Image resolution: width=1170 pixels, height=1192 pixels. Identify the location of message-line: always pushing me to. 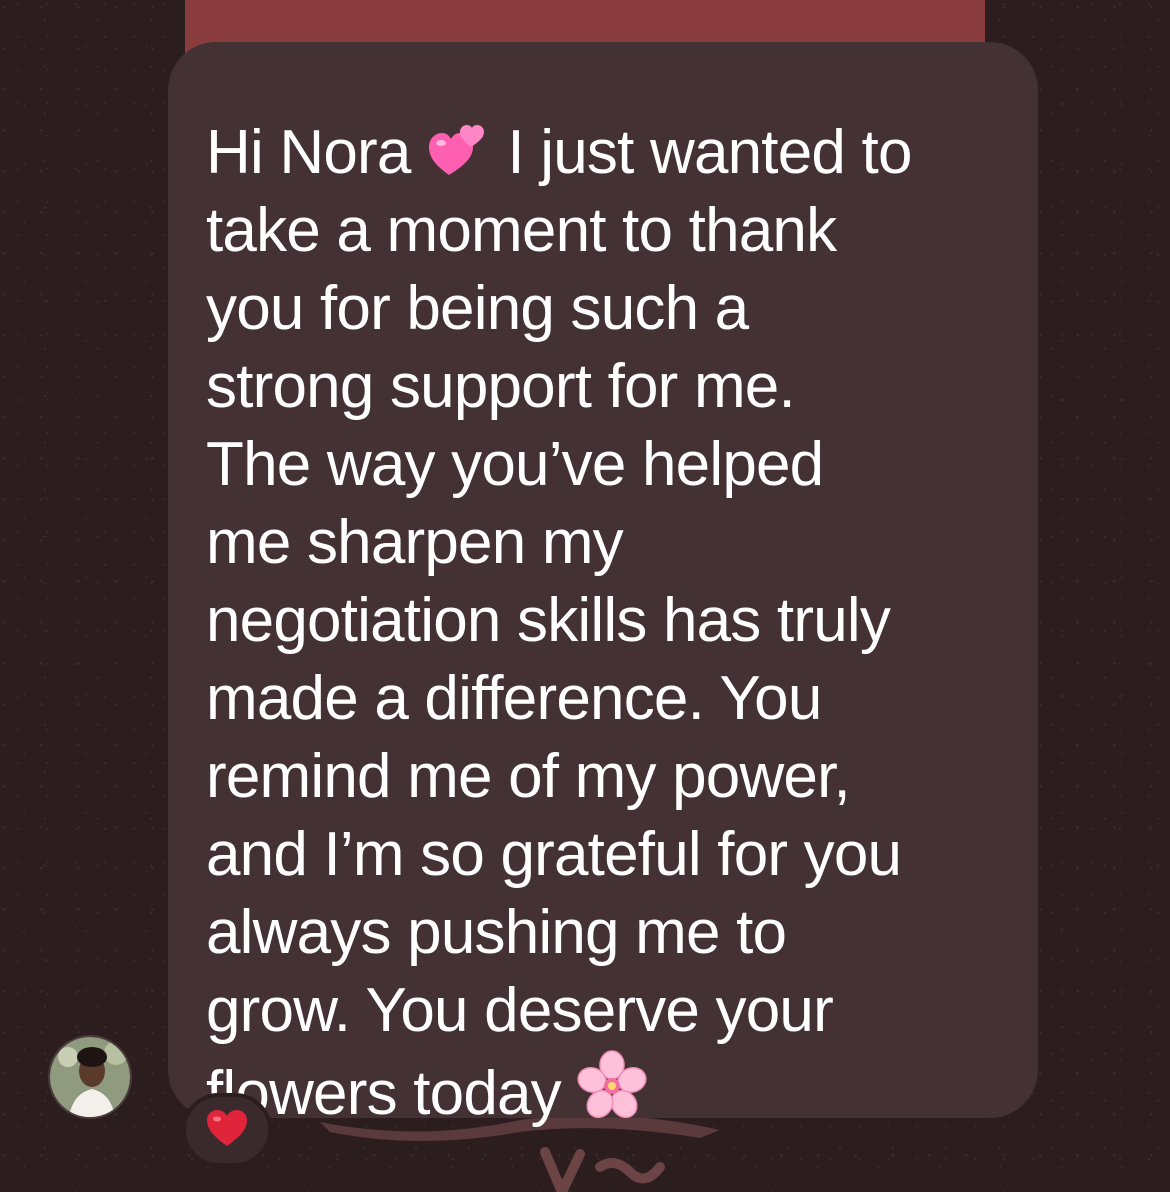
(496, 932).